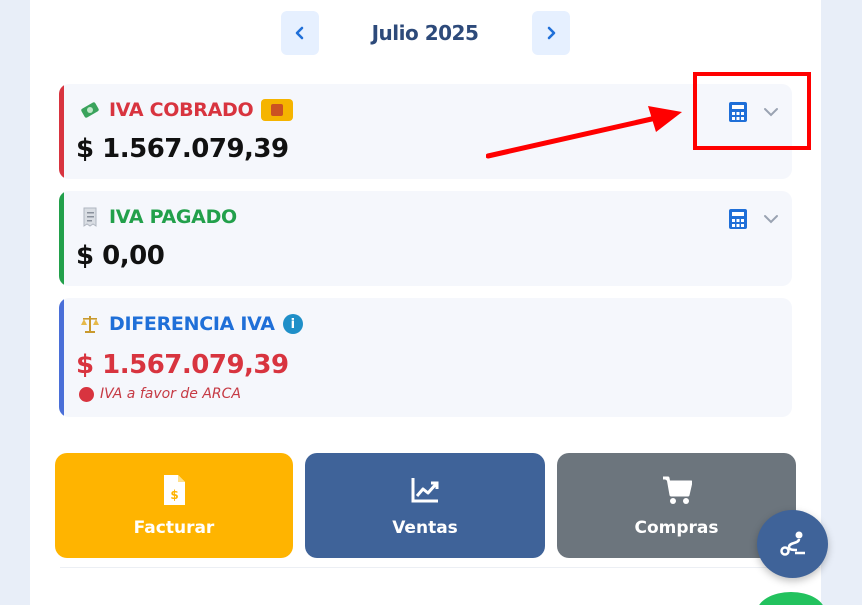 The image size is (862, 605). What do you see at coordinates (425, 238) in the screenshot?
I see `iva-pagado-card: IVA PAGADO $ 0,00` at bounding box center [425, 238].